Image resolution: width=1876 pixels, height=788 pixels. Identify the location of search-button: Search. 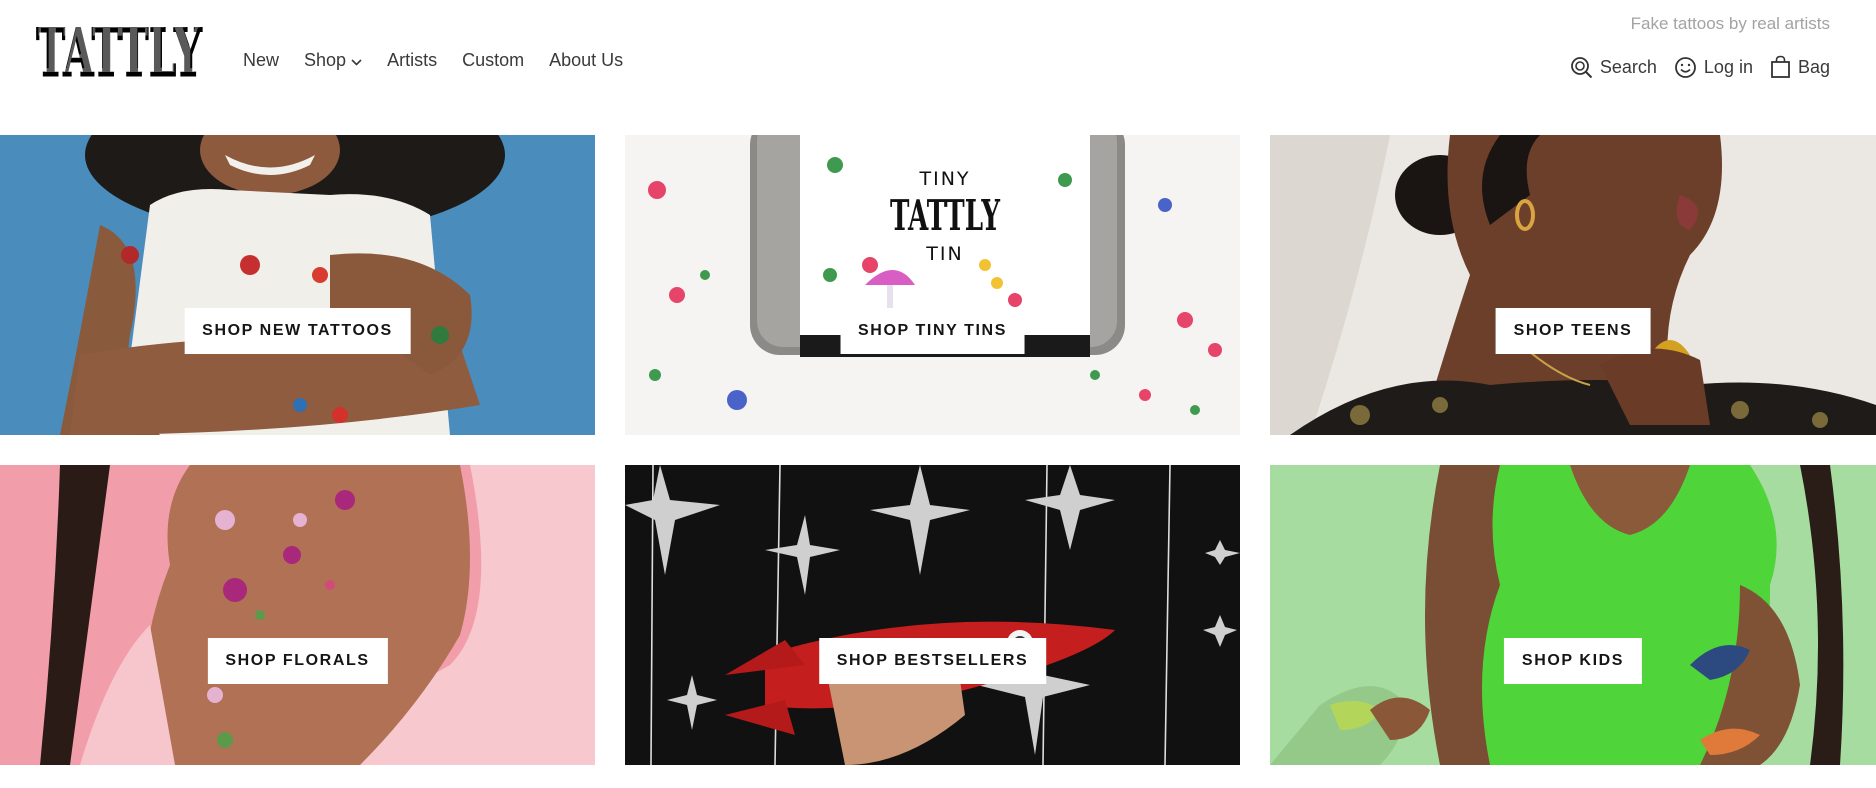
(1613, 67).